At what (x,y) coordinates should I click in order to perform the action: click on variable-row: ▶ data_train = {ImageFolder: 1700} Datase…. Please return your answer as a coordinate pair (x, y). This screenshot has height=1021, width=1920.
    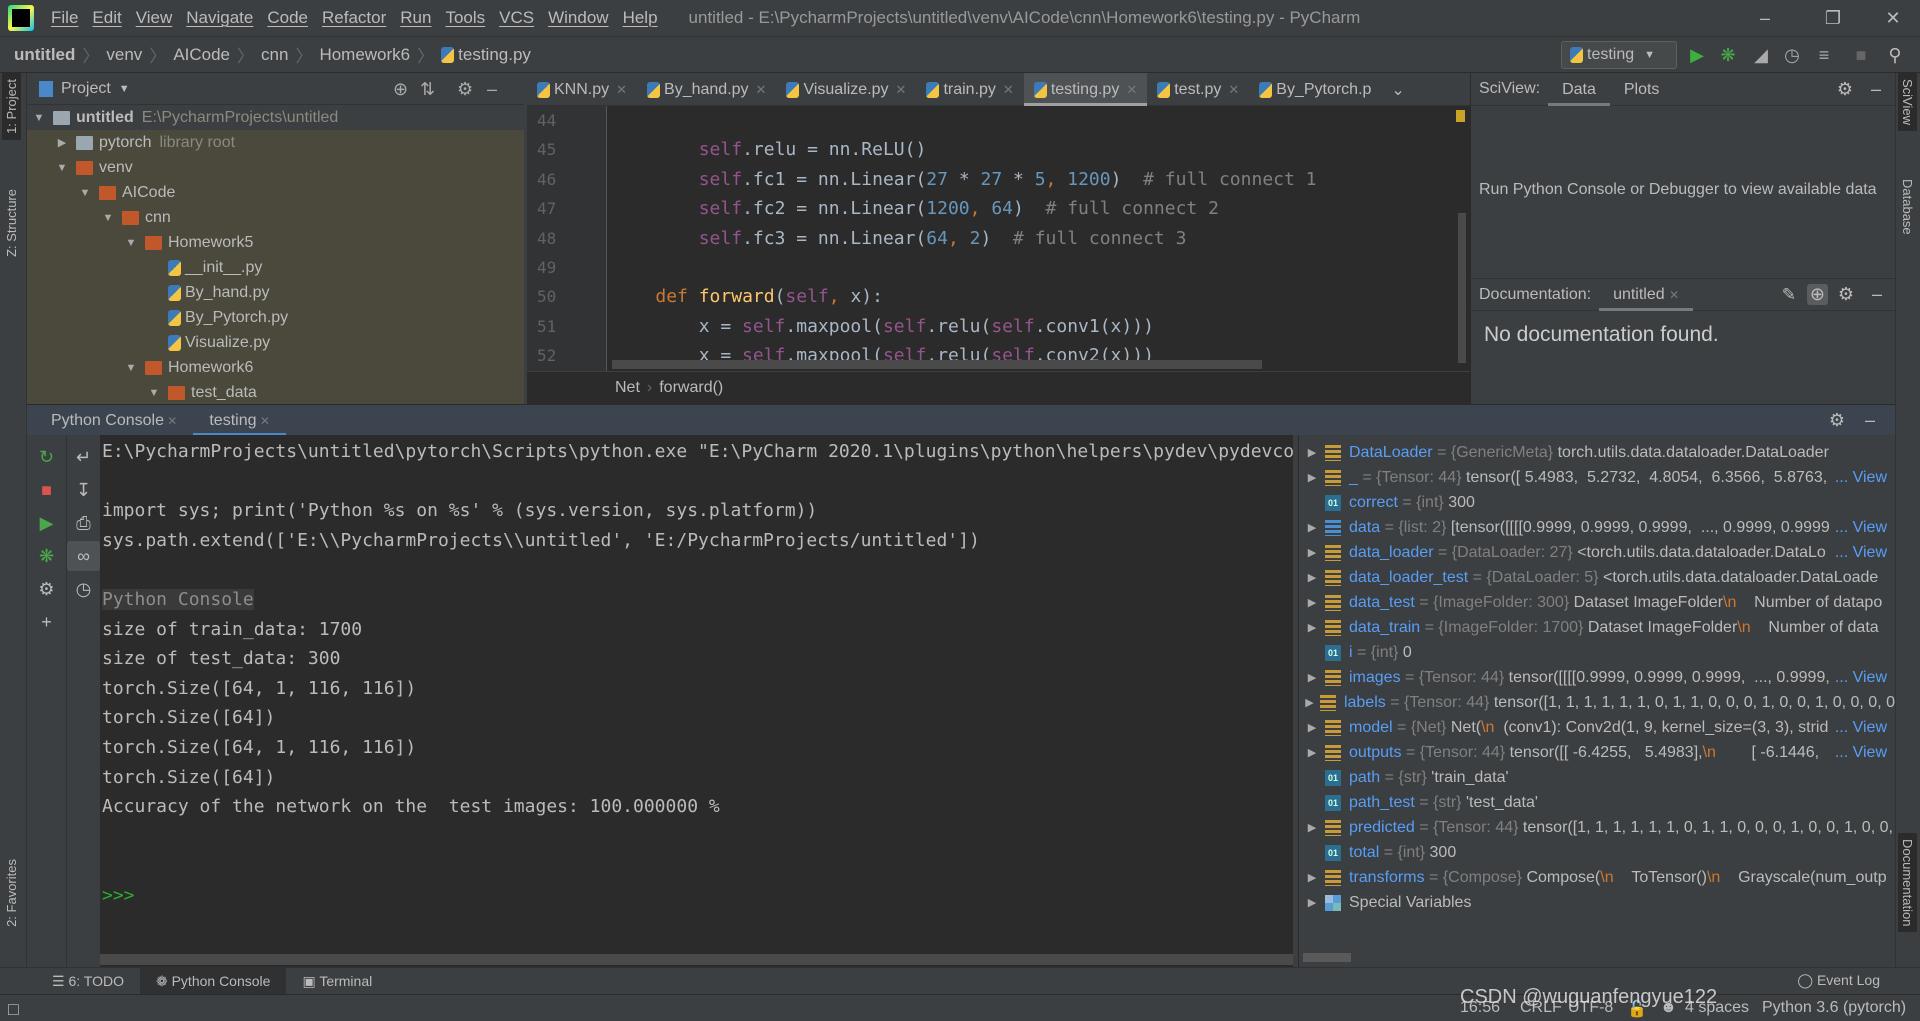
    Looking at the image, I should click on (1597, 627).